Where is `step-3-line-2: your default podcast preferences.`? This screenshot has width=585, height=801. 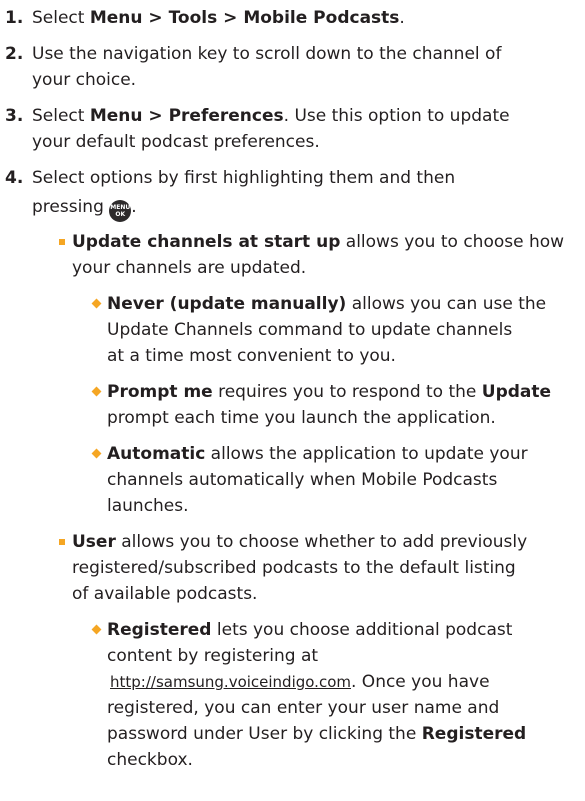 step-3-line-2: your default podcast preferences. is located at coordinates (176, 142).